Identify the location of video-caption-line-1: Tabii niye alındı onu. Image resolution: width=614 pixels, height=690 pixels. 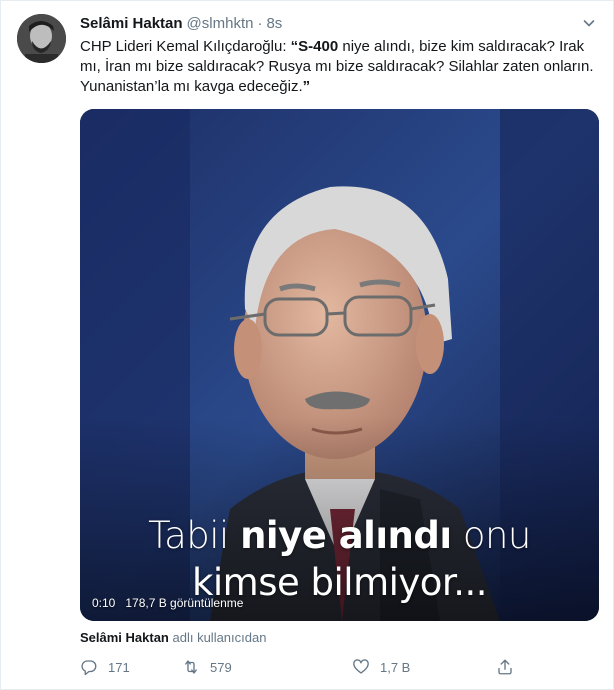
(339, 535).